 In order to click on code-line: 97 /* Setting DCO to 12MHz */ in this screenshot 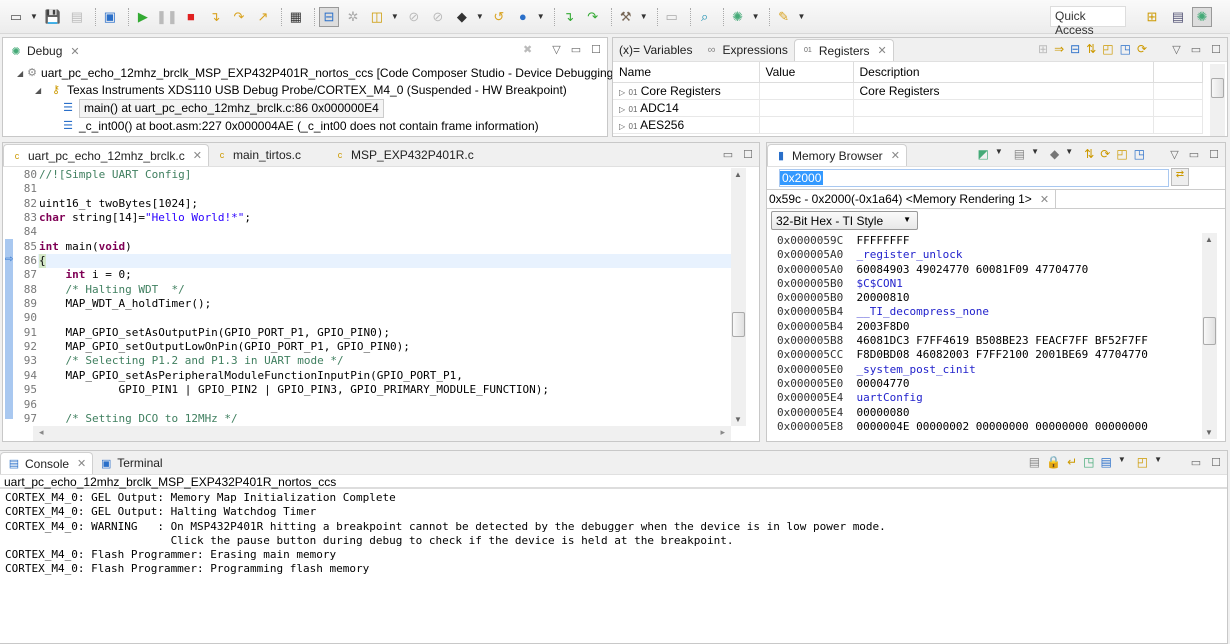, I will do `click(368, 419)`.